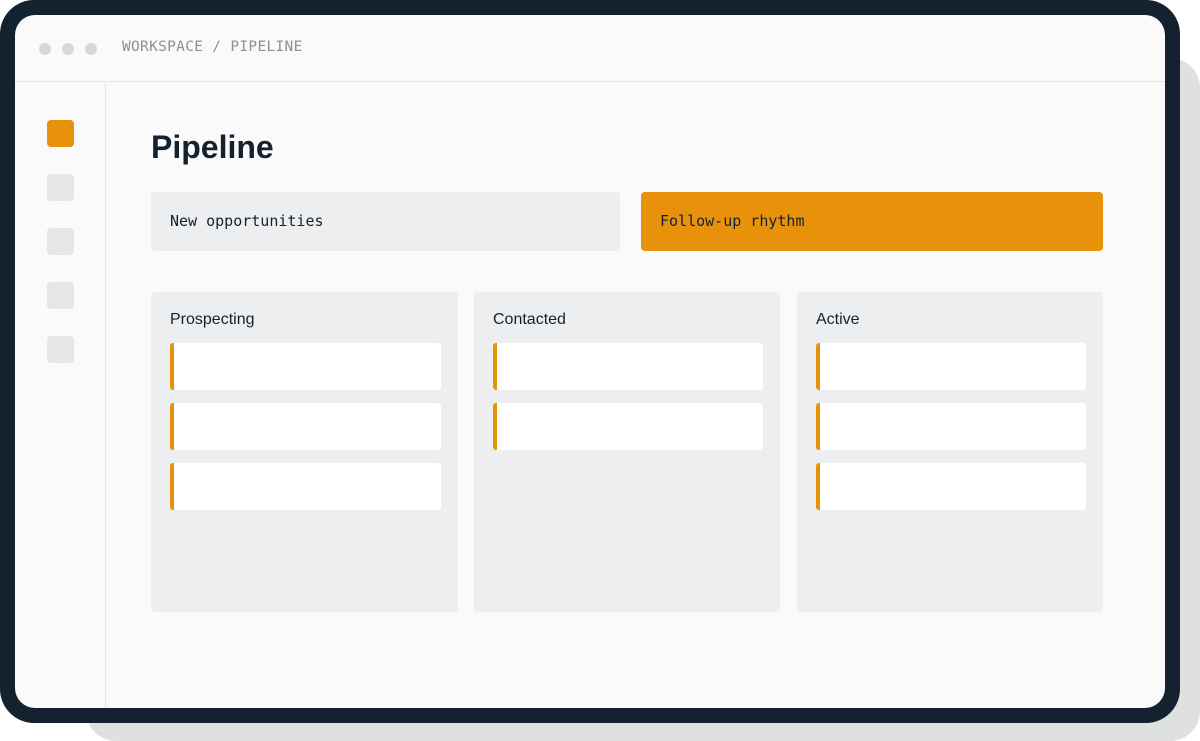 The image size is (1200, 741). Describe the element at coordinates (872, 221) in the screenshot. I see `filter-follow-up-rhythm: Follow-up rhythm` at that location.